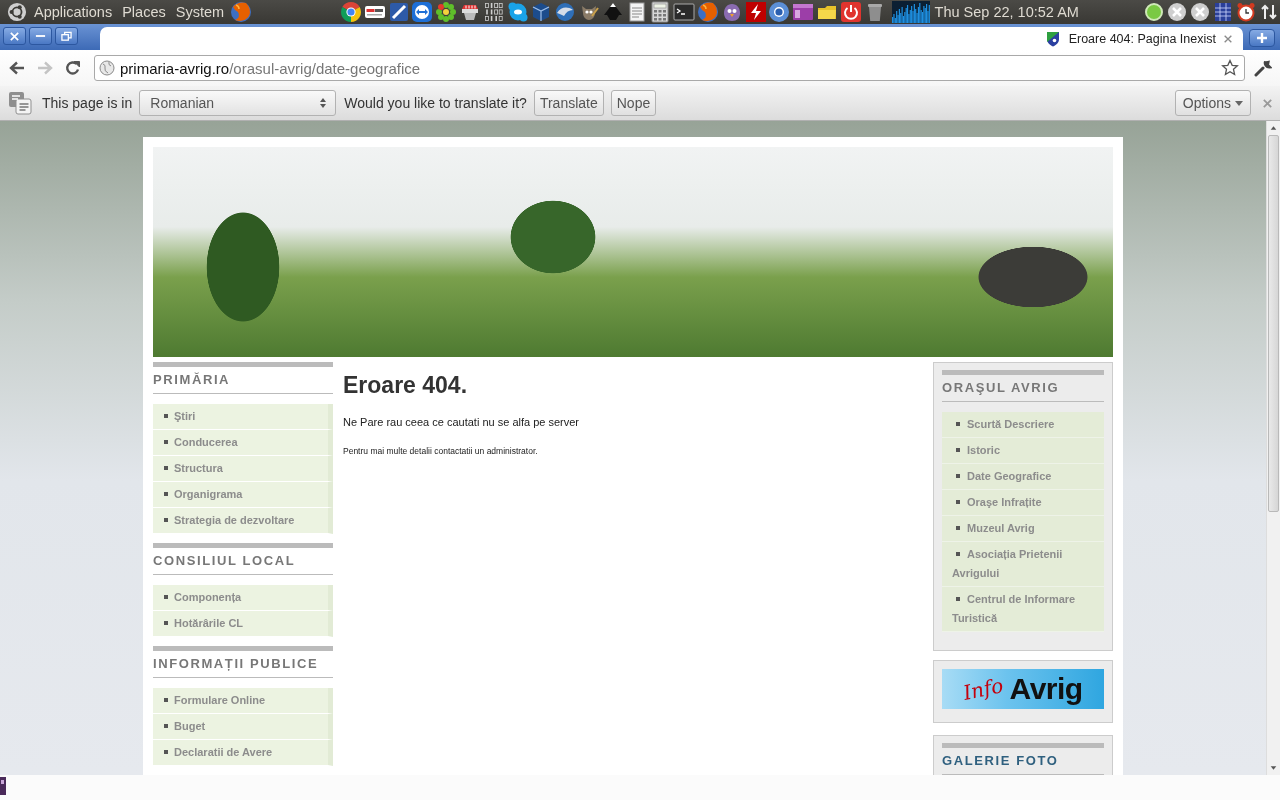 The height and width of the screenshot is (800, 1280). I want to click on new-tab-button, so click(1262, 38).